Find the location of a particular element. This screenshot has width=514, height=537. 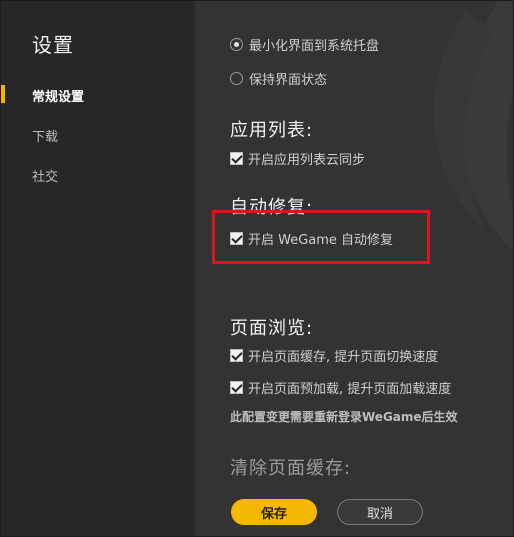

radio-selected-icon is located at coordinates (236, 44).